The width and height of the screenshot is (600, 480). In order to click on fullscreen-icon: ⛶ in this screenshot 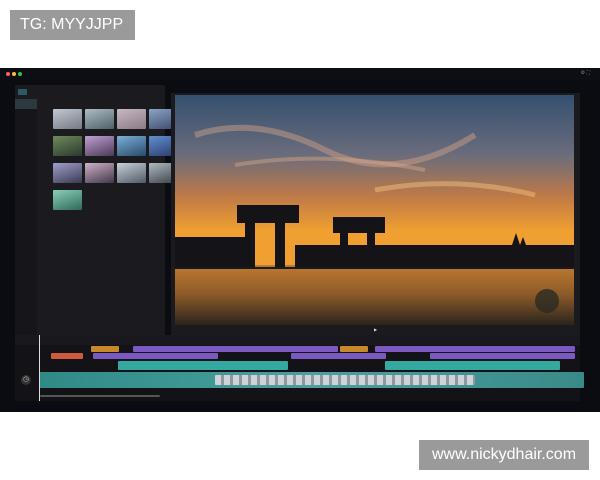, I will do `click(588, 73)`.